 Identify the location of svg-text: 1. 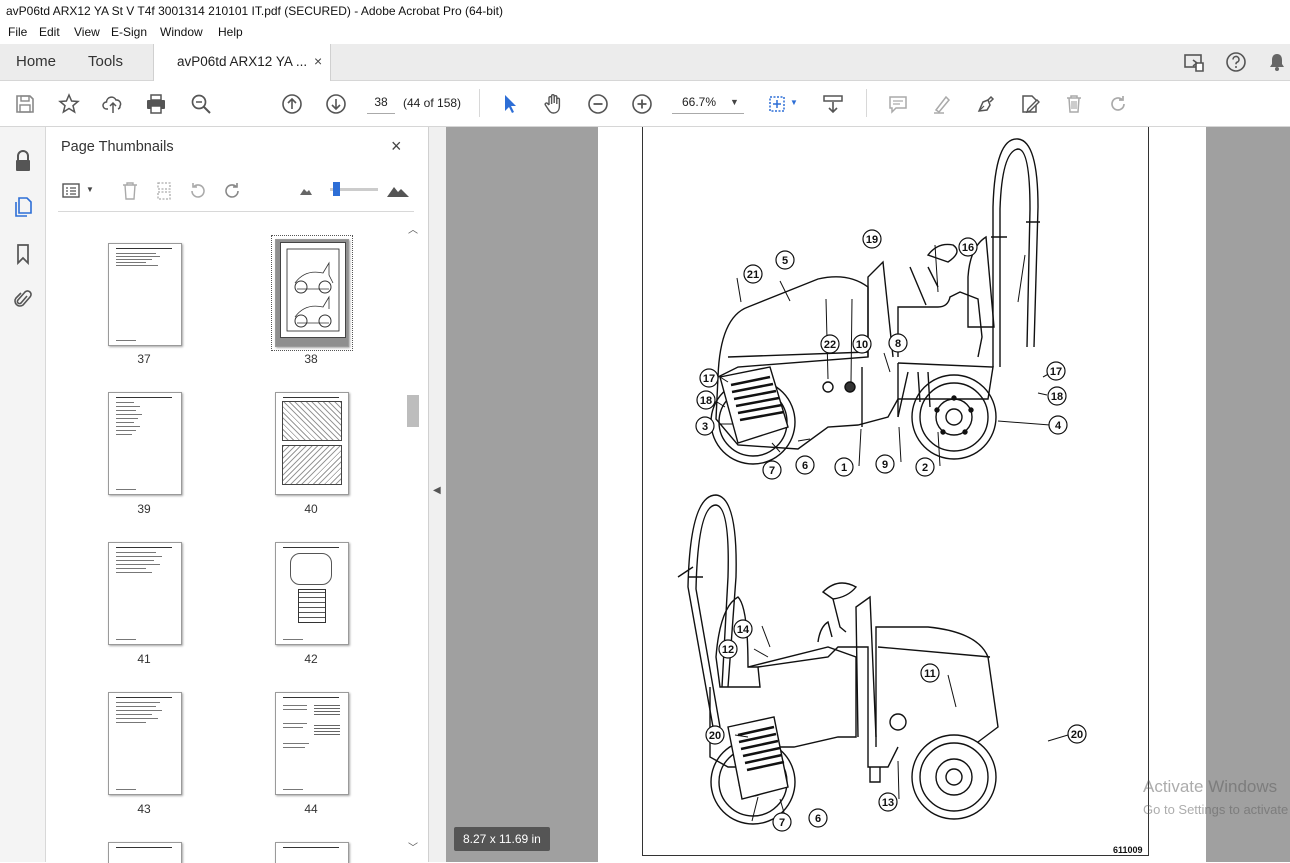
(844, 468).